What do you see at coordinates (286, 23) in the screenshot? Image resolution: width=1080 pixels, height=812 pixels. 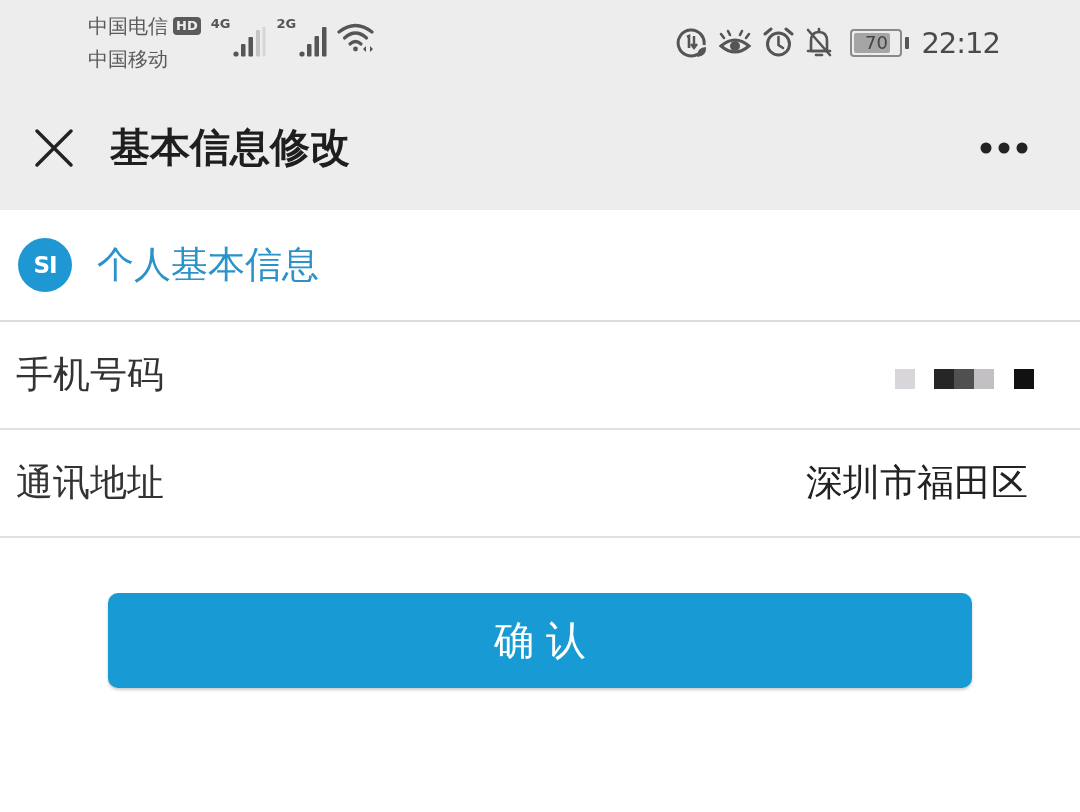 I see `network-type-label: 2G` at bounding box center [286, 23].